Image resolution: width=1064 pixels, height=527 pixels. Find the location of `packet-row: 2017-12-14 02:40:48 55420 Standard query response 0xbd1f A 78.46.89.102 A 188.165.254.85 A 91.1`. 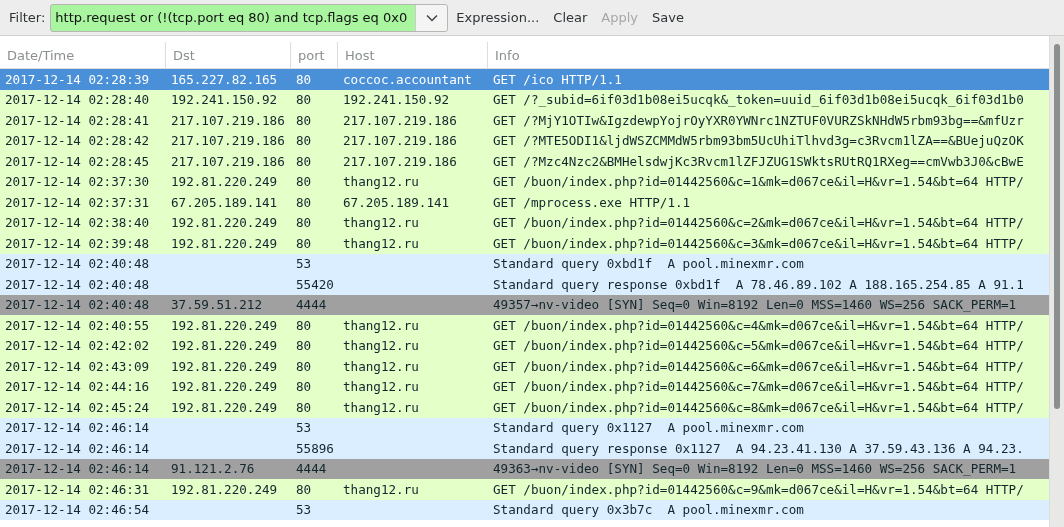

packet-row: 2017-12-14 02:40:48 55420 Standard query response 0xbd1f A 78.46.89.102 A 188.165.254.85 A 91.1 is located at coordinates (524, 284).